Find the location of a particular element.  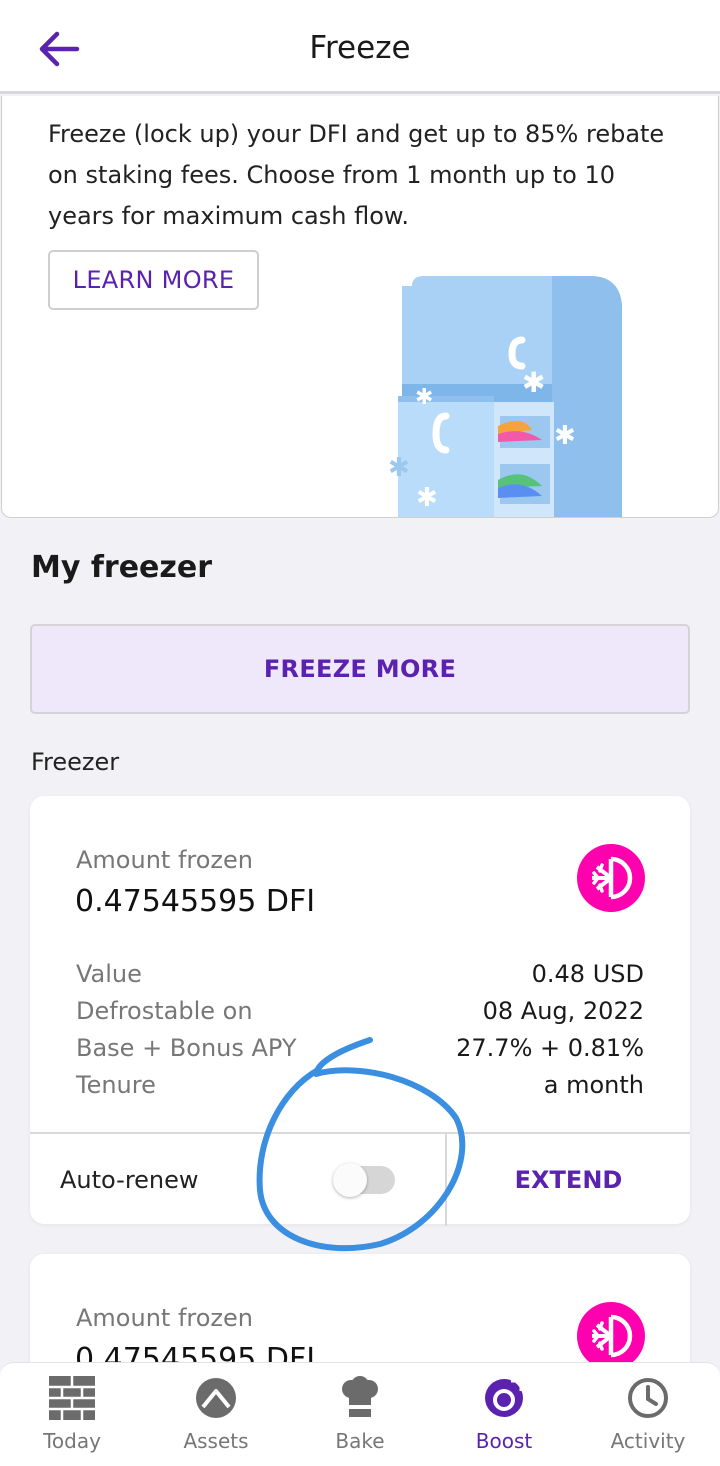

top-app-bar: Freeze is located at coordinates (360, 47).